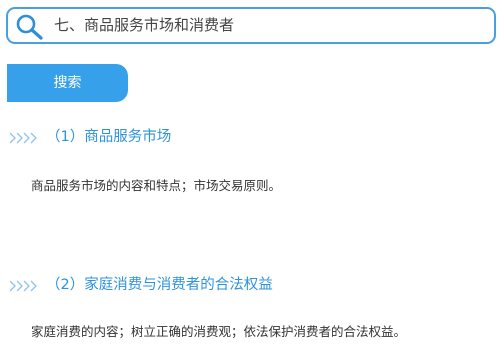 This screenshot has width=499, height=347. I want to click on search-icon, so click(30, 26).